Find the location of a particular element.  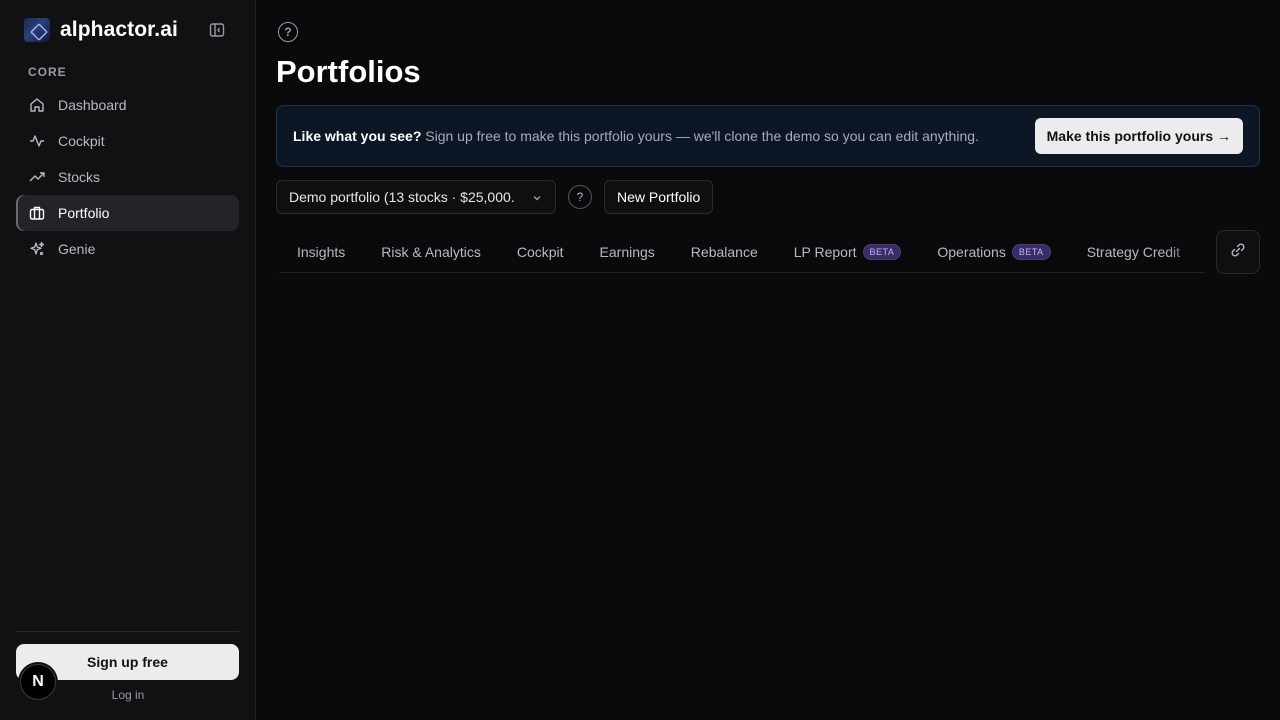

sidebar-item-cockpit: Cockpit is located at coordinates (127, 141).